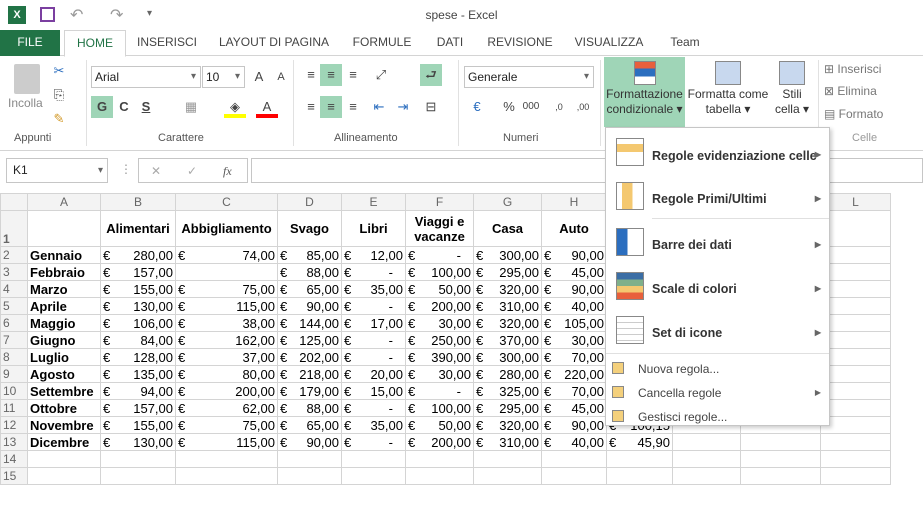 Image resolution: width=923 pixels, height=506 pixels. I want to click on shrink-font-icon: A, so click(281, 77).